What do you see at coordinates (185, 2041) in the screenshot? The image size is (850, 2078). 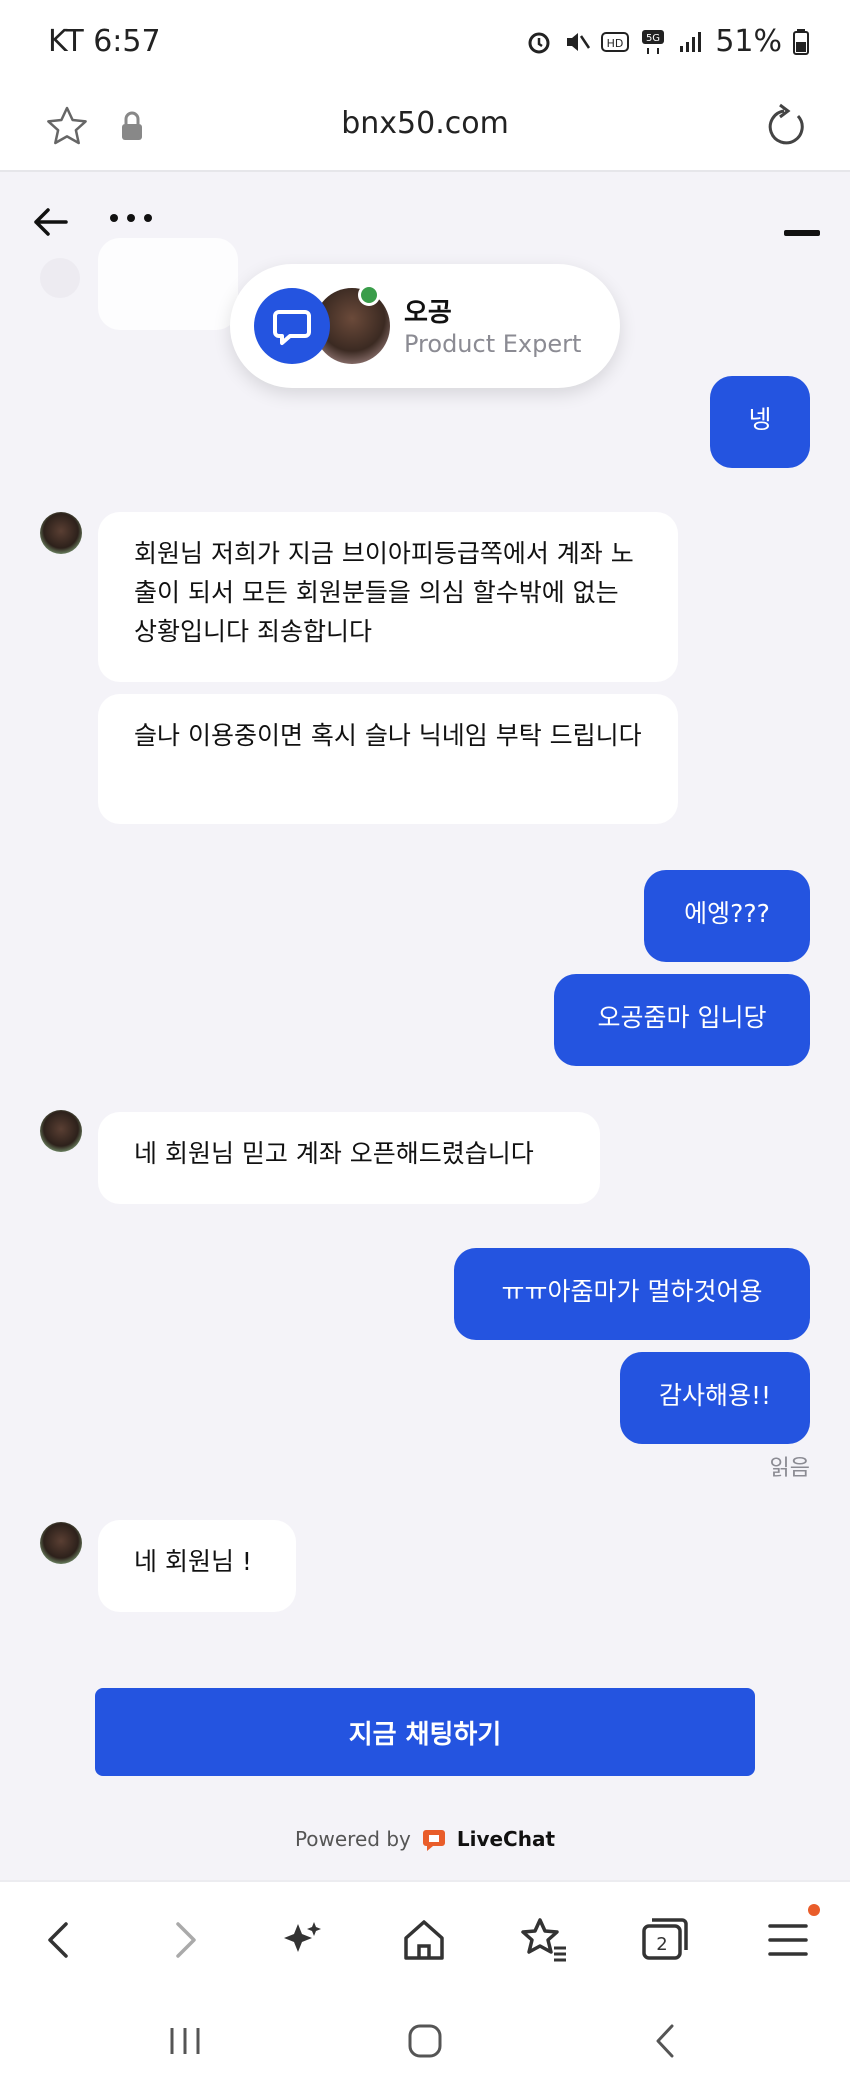 I see `recent-apps-icon` at bounding box center [185, 2041].